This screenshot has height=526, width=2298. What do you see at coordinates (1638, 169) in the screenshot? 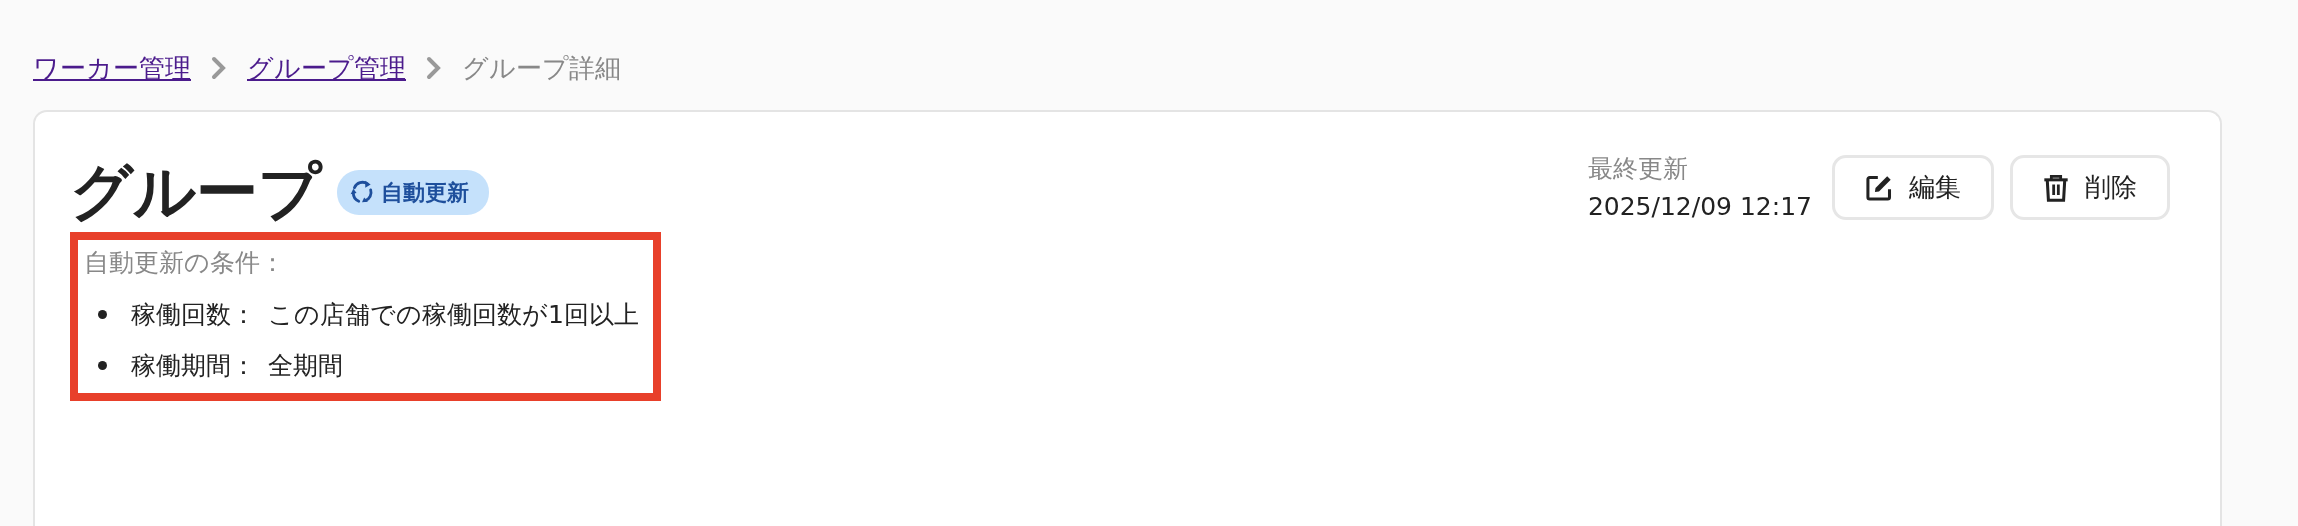
I see `last-updated-label: 最終更新` at bounding box center [1638, 169].